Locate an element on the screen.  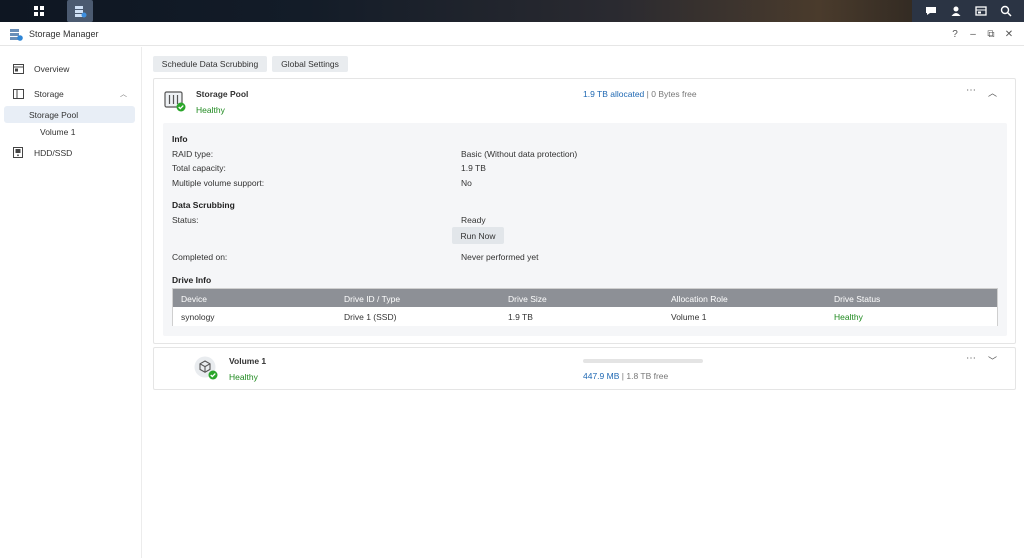
storage-manager-app-icon is located at coordinates (81, 12).